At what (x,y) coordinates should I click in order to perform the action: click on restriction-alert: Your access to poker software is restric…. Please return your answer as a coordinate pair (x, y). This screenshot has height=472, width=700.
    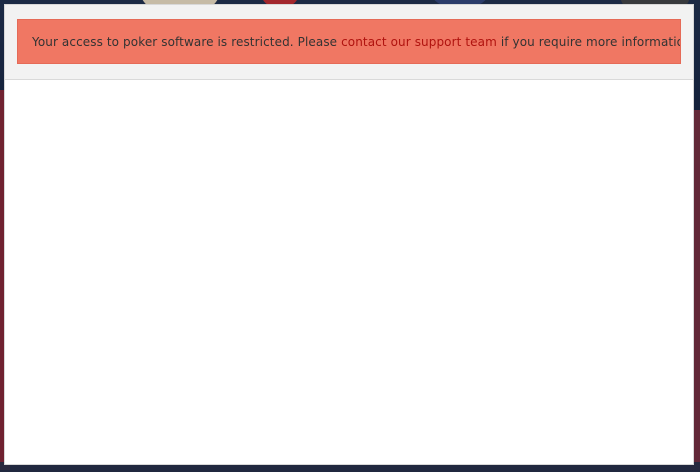
    Looking at the image, I should click on (349, 41).